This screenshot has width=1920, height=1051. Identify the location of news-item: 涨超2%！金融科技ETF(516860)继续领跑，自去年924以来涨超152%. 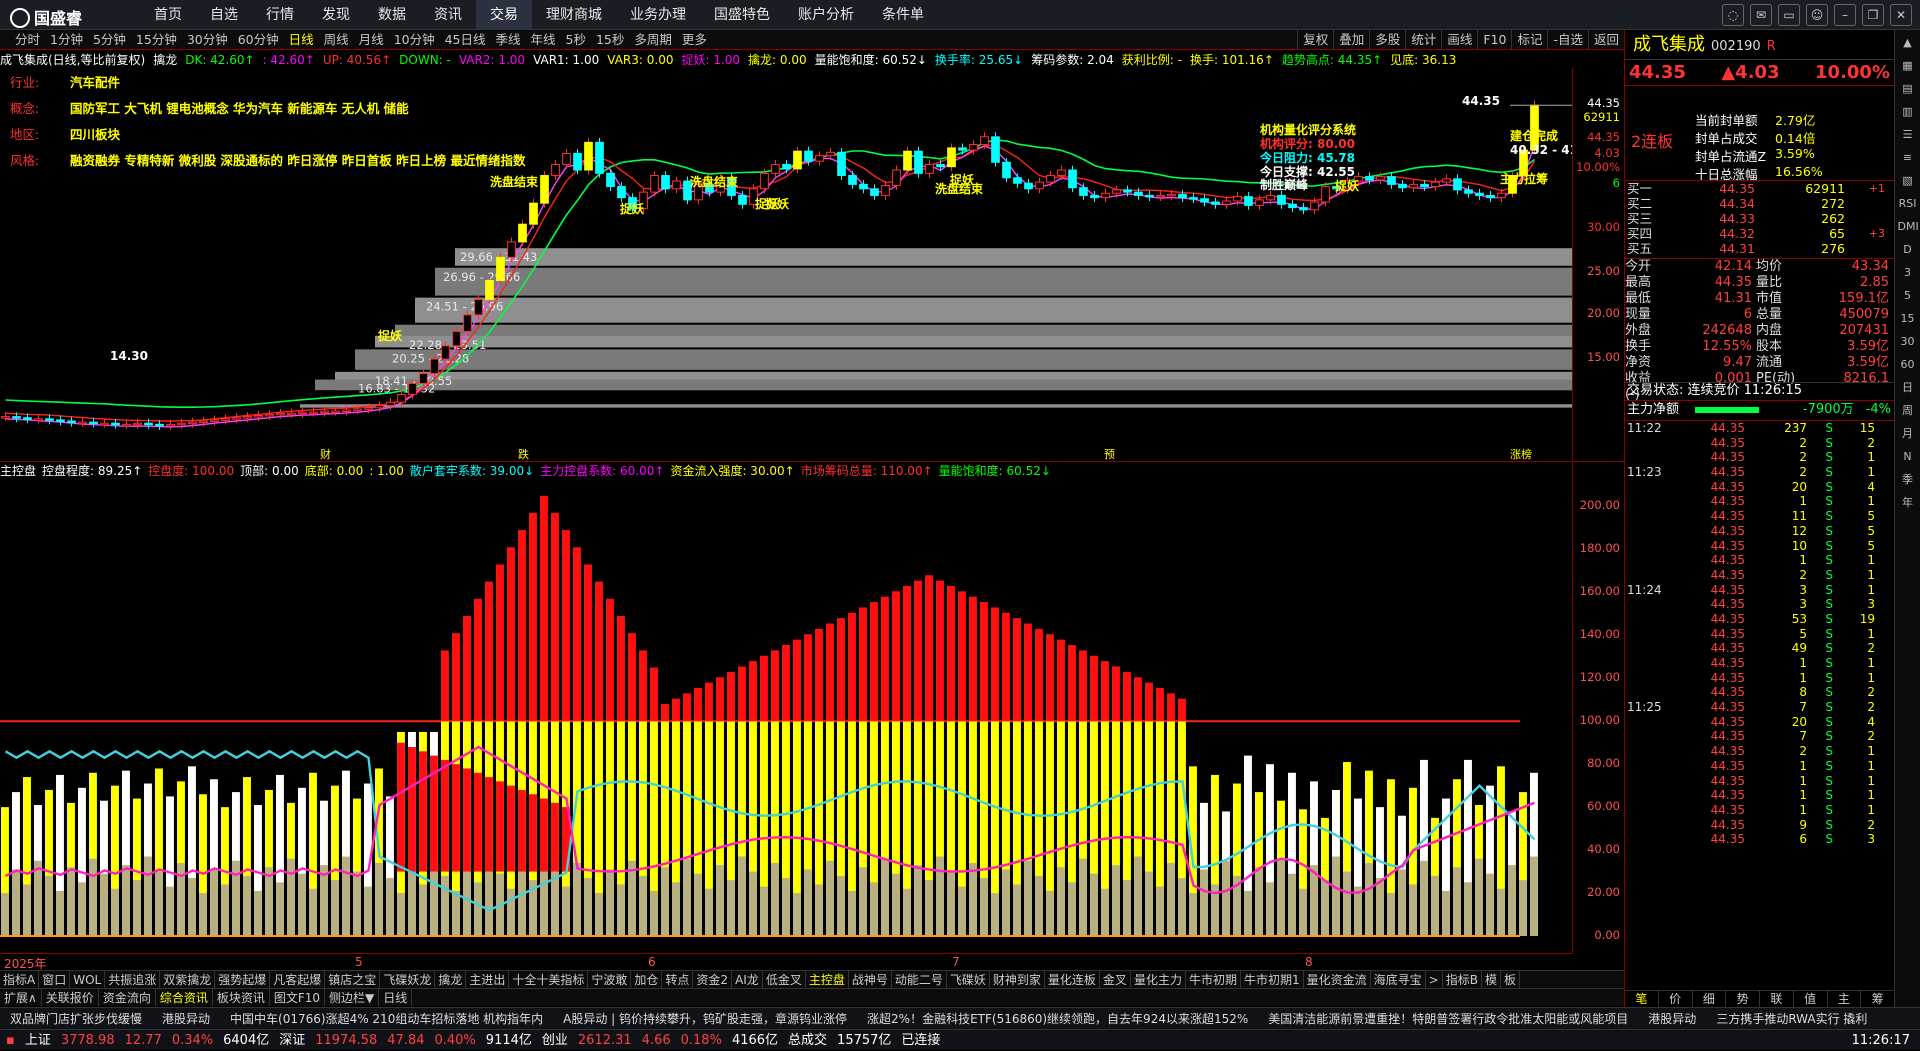
(1057, 1018).